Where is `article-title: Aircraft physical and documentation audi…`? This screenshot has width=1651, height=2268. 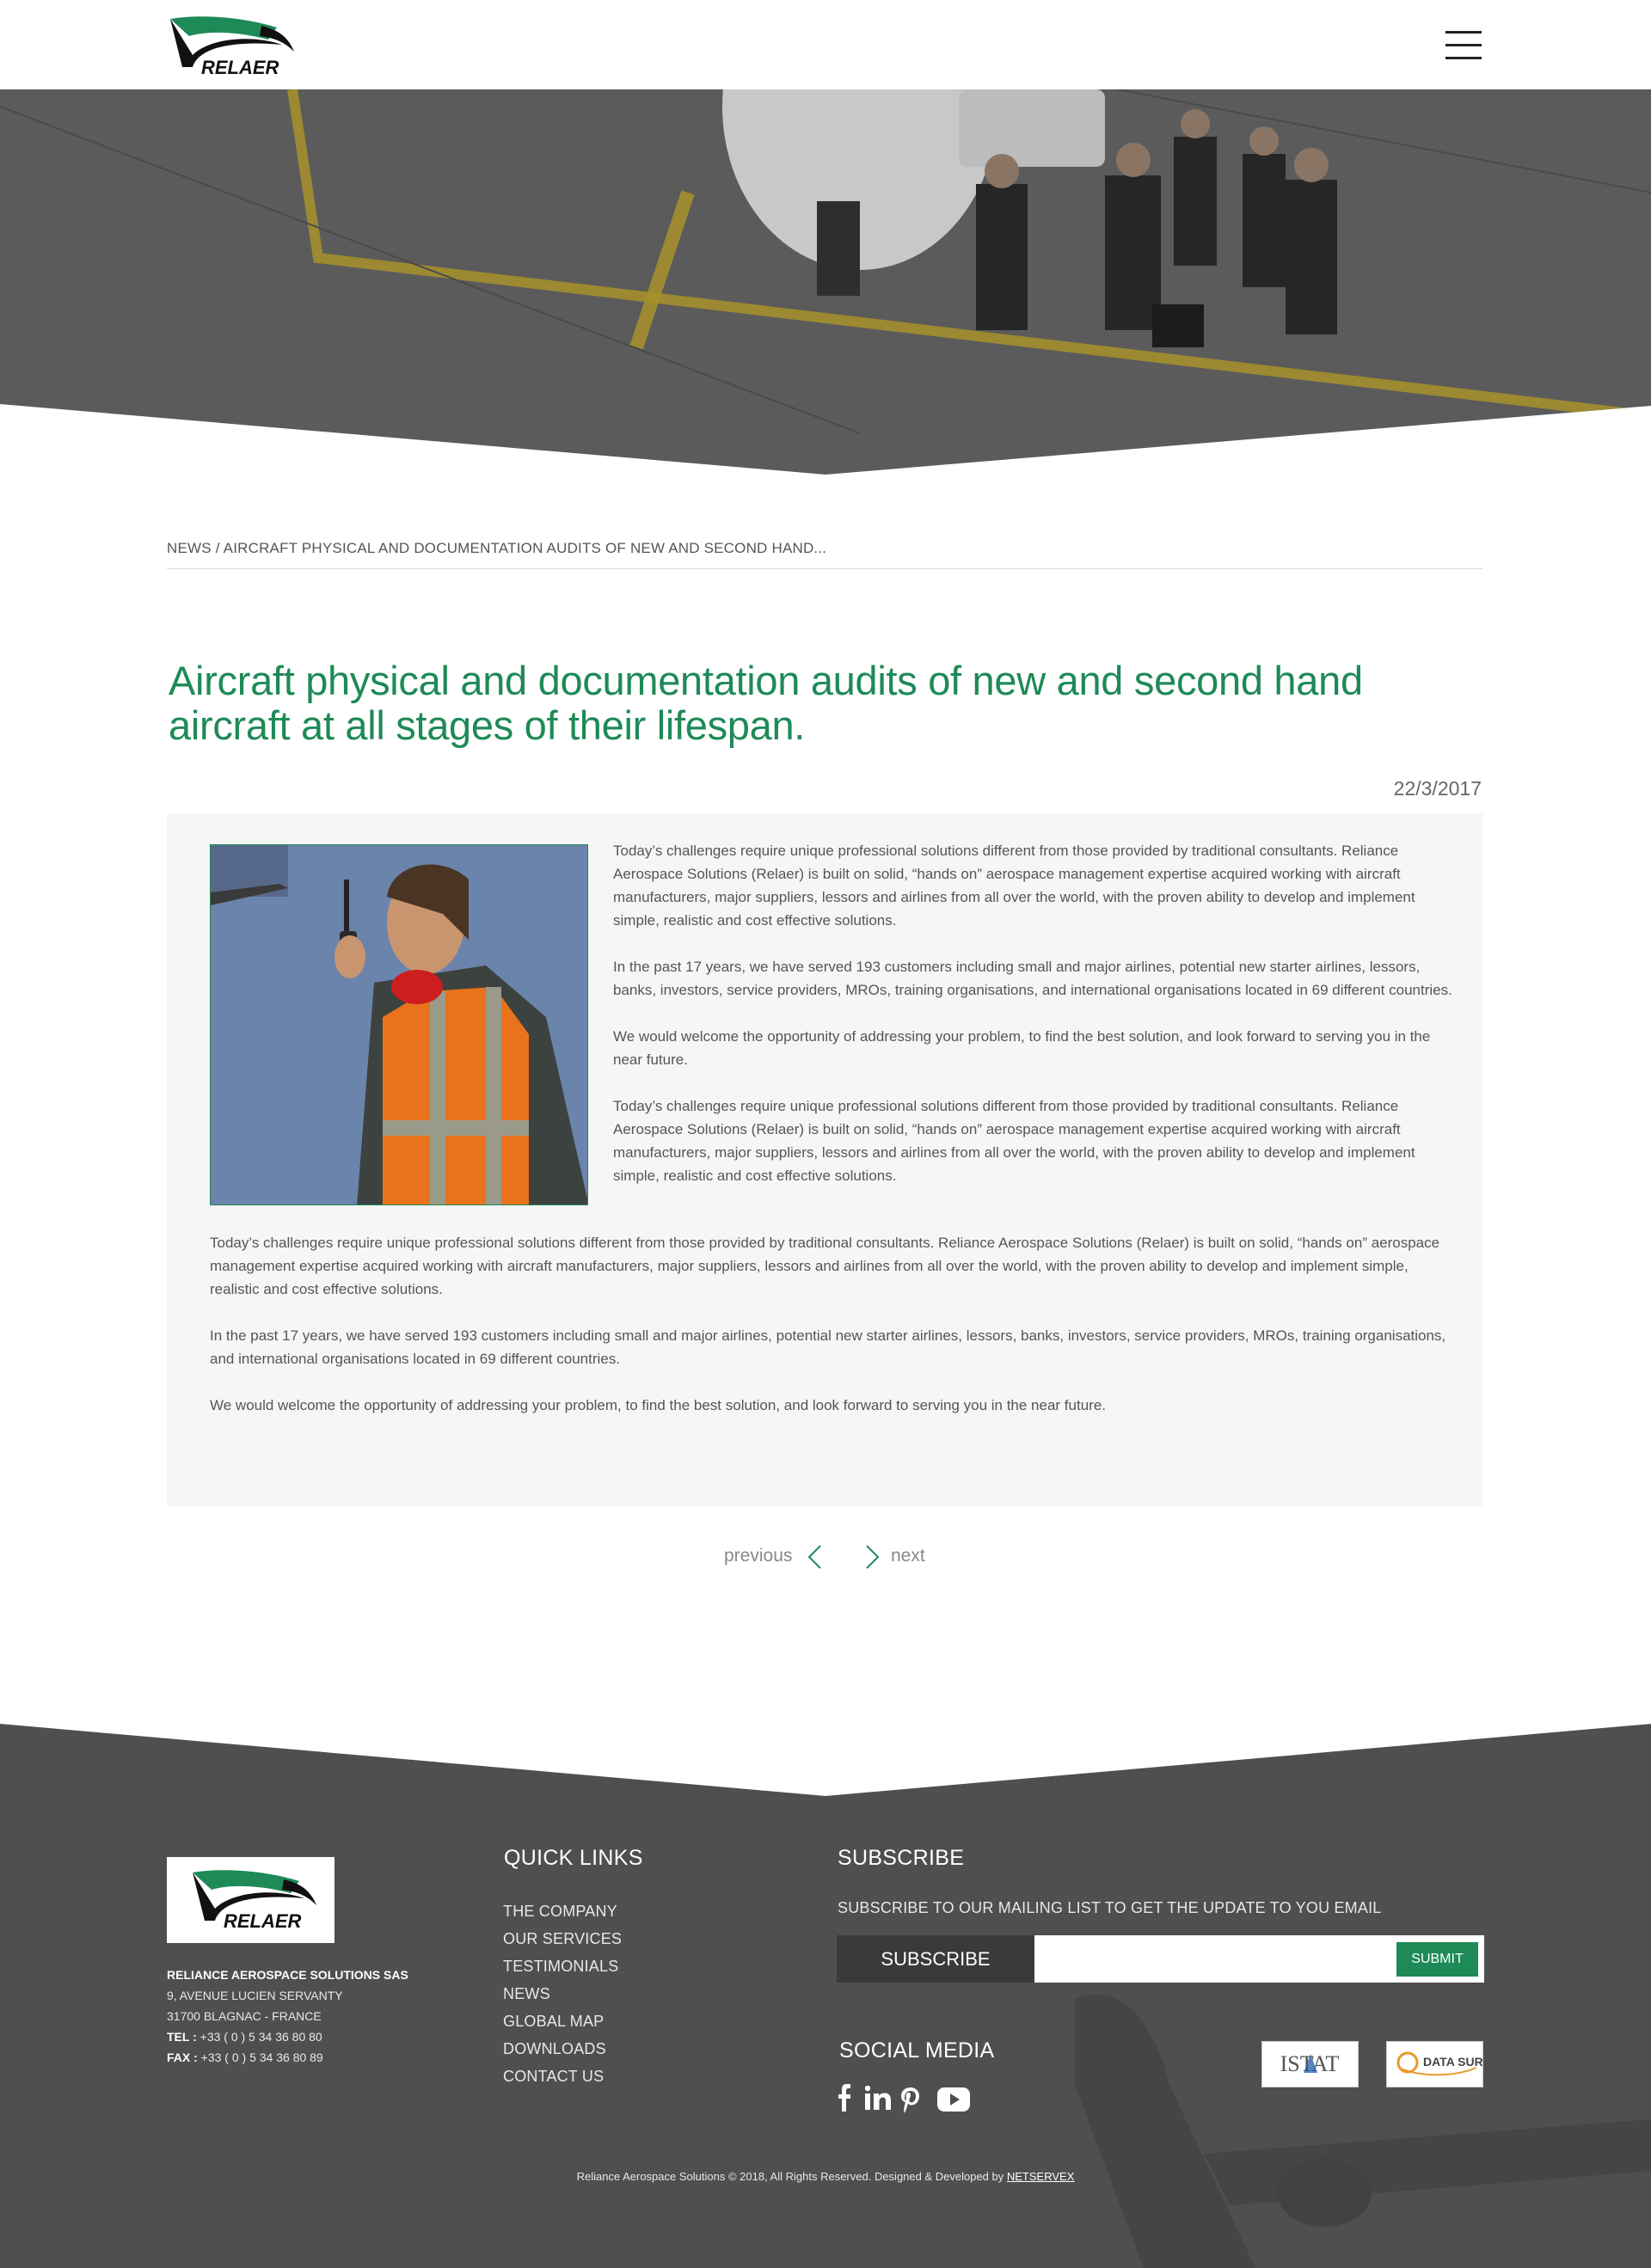 article-title: Aircraft physical and documentation audi… is located at coordinates (766, 703).